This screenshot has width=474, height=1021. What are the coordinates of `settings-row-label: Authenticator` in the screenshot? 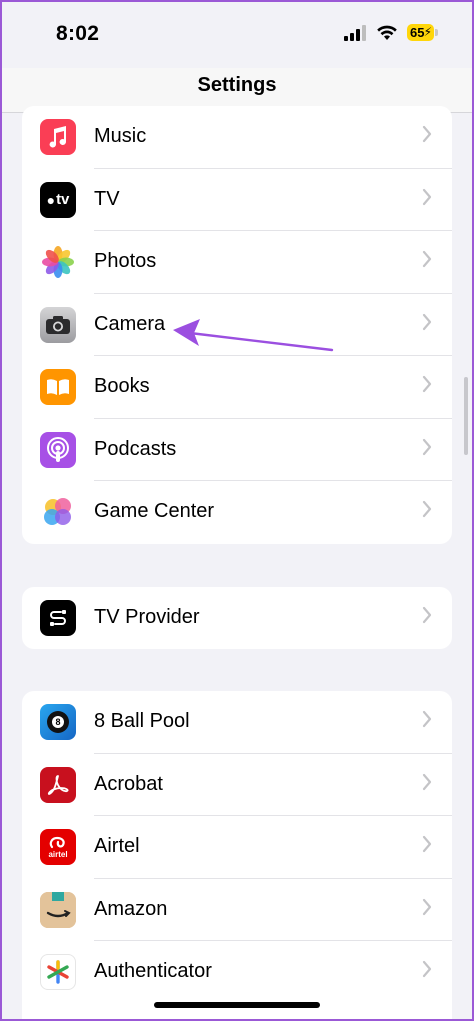 It's located at (153, 971).